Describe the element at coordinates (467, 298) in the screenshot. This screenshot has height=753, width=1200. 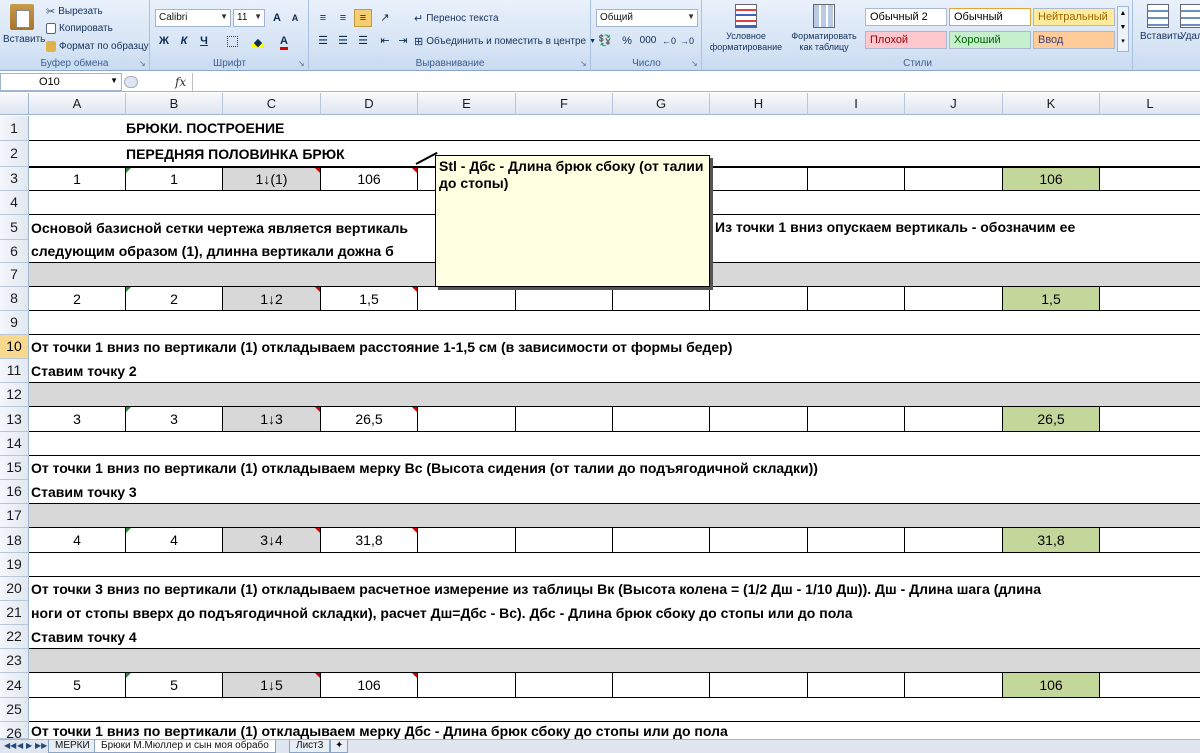
I see `cell-e8` at that location.